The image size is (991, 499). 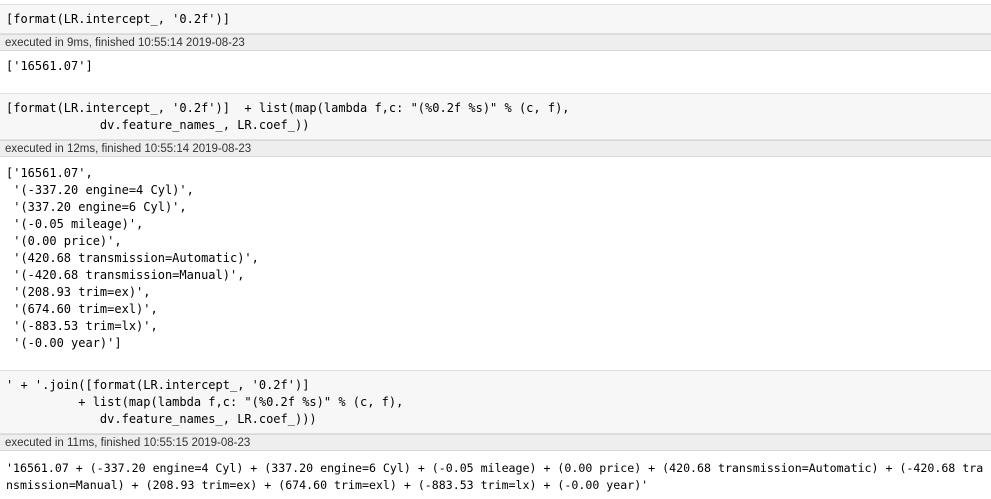 What do you see at coordinates (100, 190) in the screenshot?
I see `output-line: '(-337.20 engine=4 Cyl)',` at bounding box center [100, 190].